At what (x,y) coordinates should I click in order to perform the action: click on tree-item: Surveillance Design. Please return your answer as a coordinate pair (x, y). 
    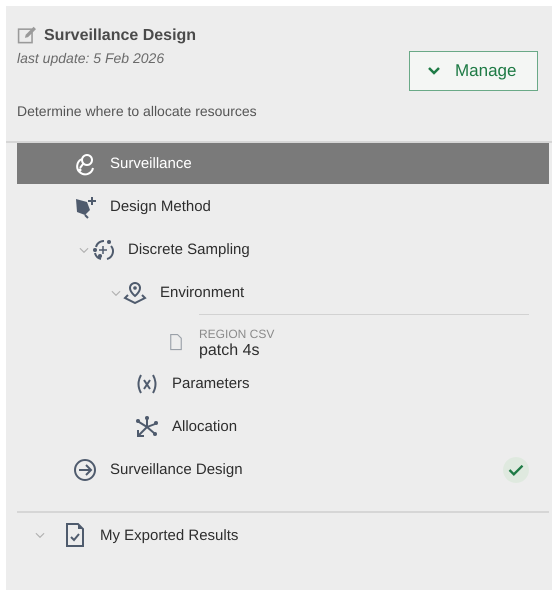
    Looking at the image, I should click on (283, 469).